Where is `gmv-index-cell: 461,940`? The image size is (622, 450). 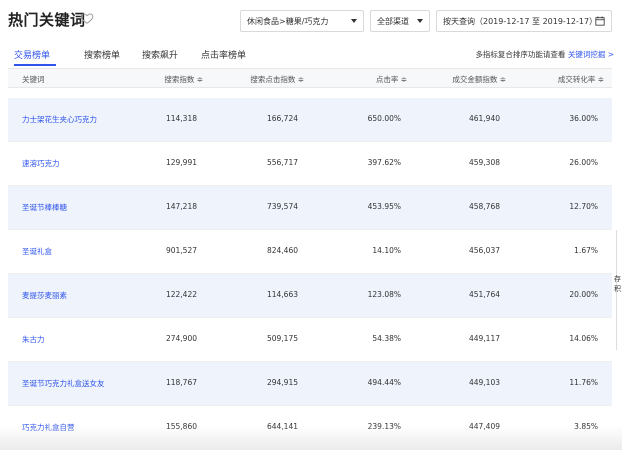 gmv-index-cell: 461,940 is located at coordinates (484, 118).